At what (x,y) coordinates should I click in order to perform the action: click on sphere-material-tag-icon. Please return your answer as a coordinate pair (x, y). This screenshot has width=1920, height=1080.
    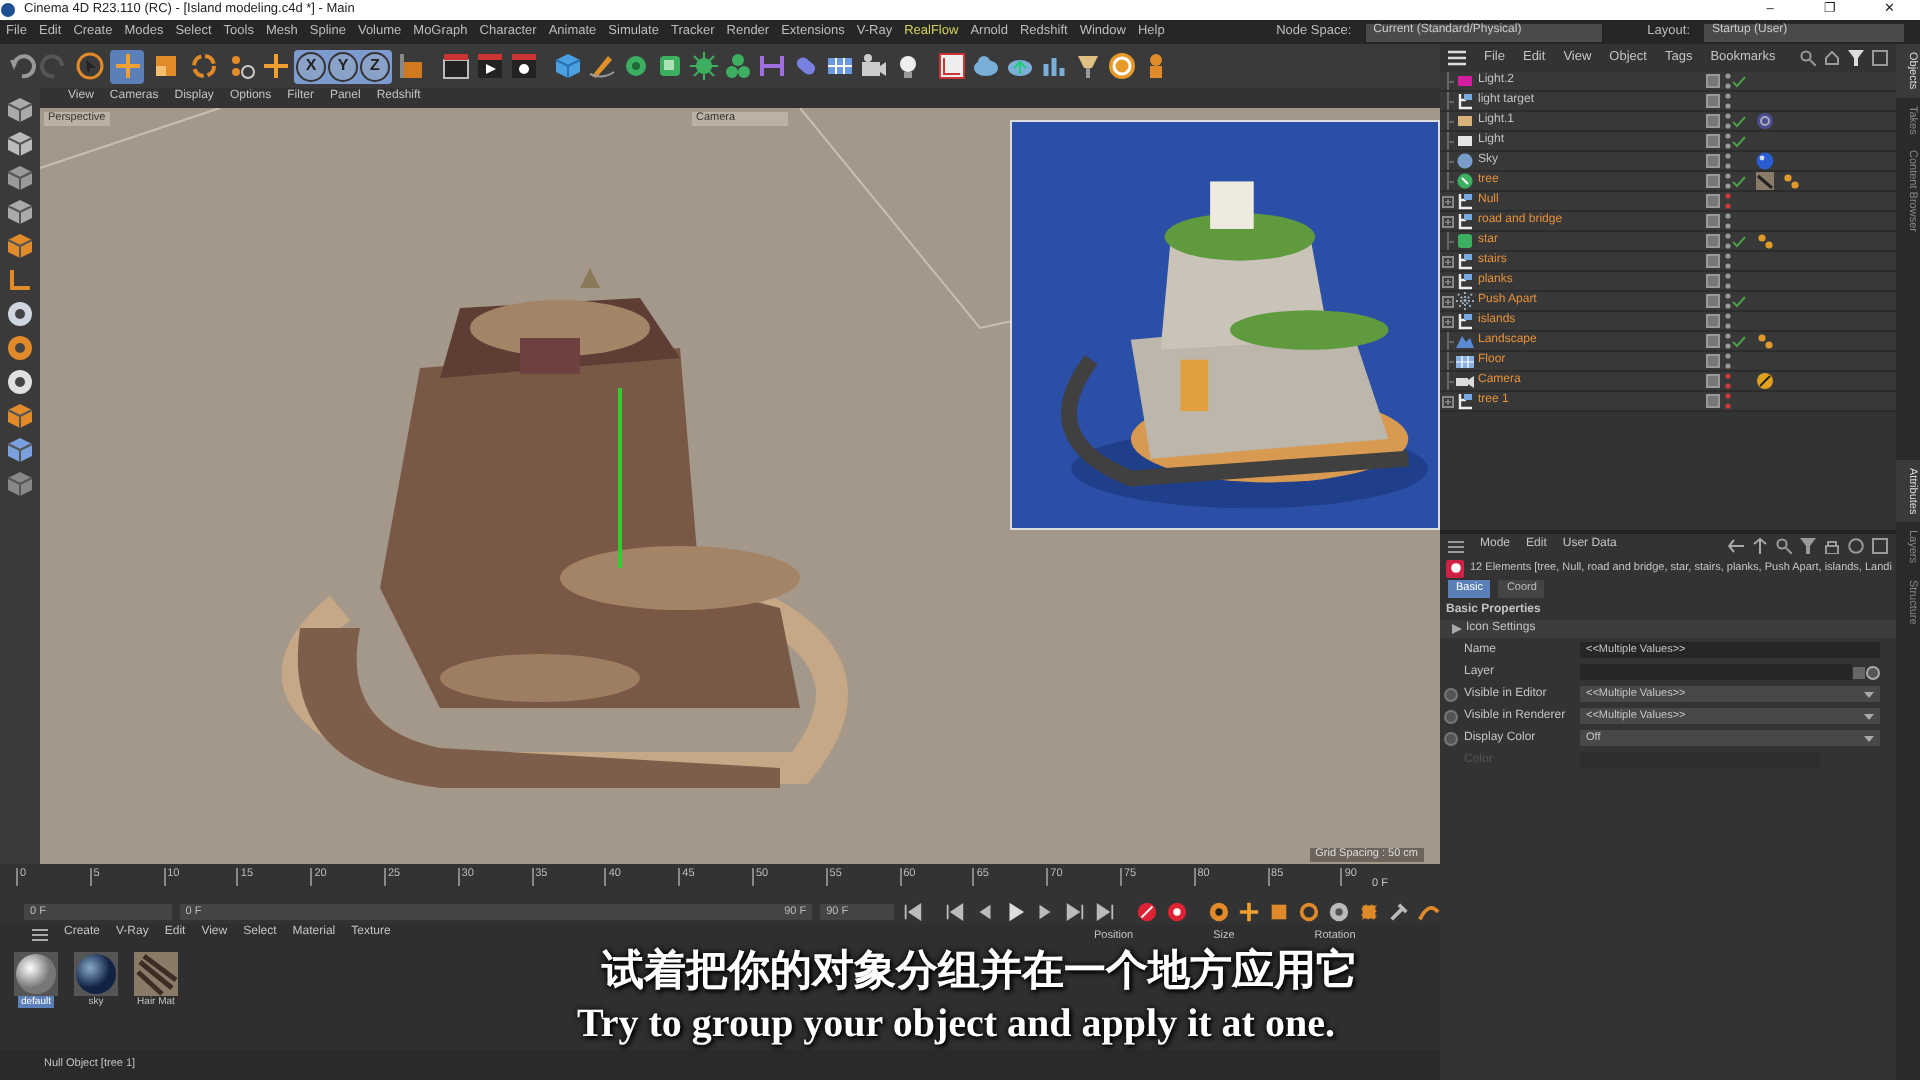
    Looking at the image, I should click on (1765, 161).